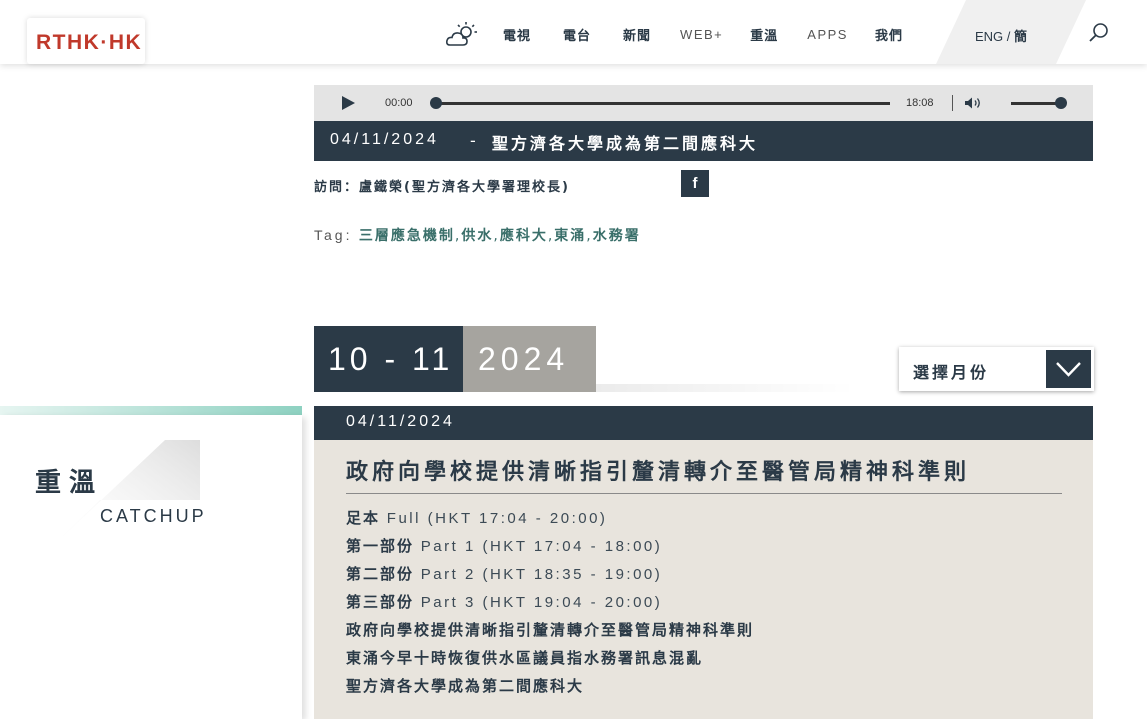 The height and width of the screenshot is (719, 1147). What do you see at coordinates (889, 34) in the screenshot?
I see `nav-about: 我們` at bounding box center [889, 34].